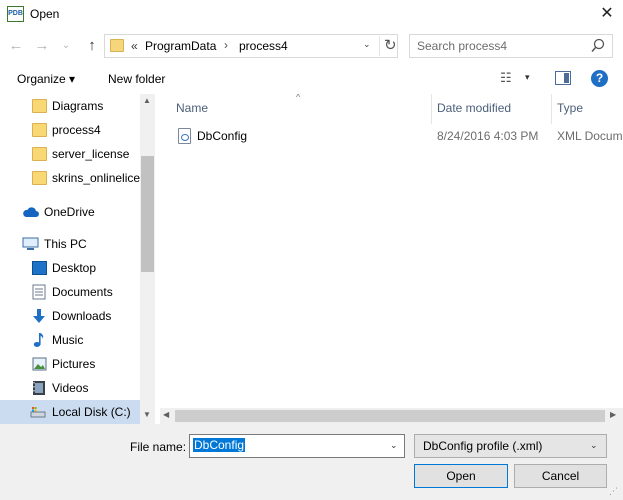 Image resolution: width=623 pixels, height=500 pixels. I want to click on sidebar-item-downloads: Downloads, so click(70, 316).